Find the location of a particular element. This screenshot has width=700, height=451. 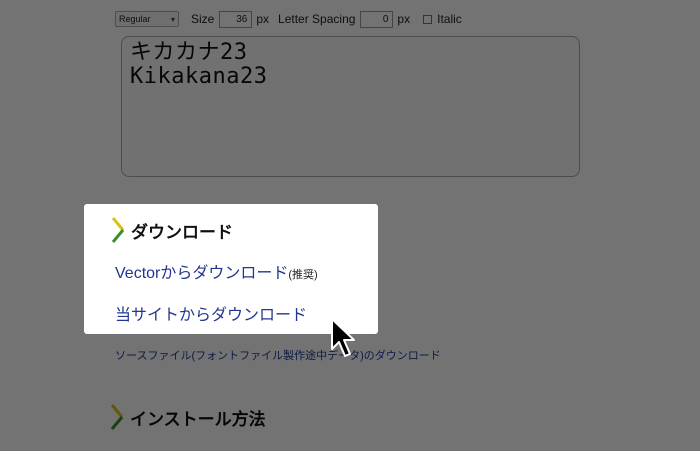

chevron-down-icon: ▾ is located at coordinates (172, 19).